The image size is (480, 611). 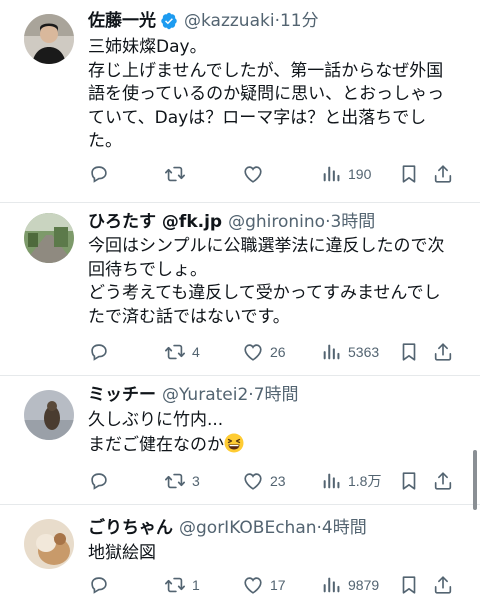 What do you see at coordinates (196, 481) in the screenshot?
I see `retweet-count: 3` at bounding box center [196, 481].